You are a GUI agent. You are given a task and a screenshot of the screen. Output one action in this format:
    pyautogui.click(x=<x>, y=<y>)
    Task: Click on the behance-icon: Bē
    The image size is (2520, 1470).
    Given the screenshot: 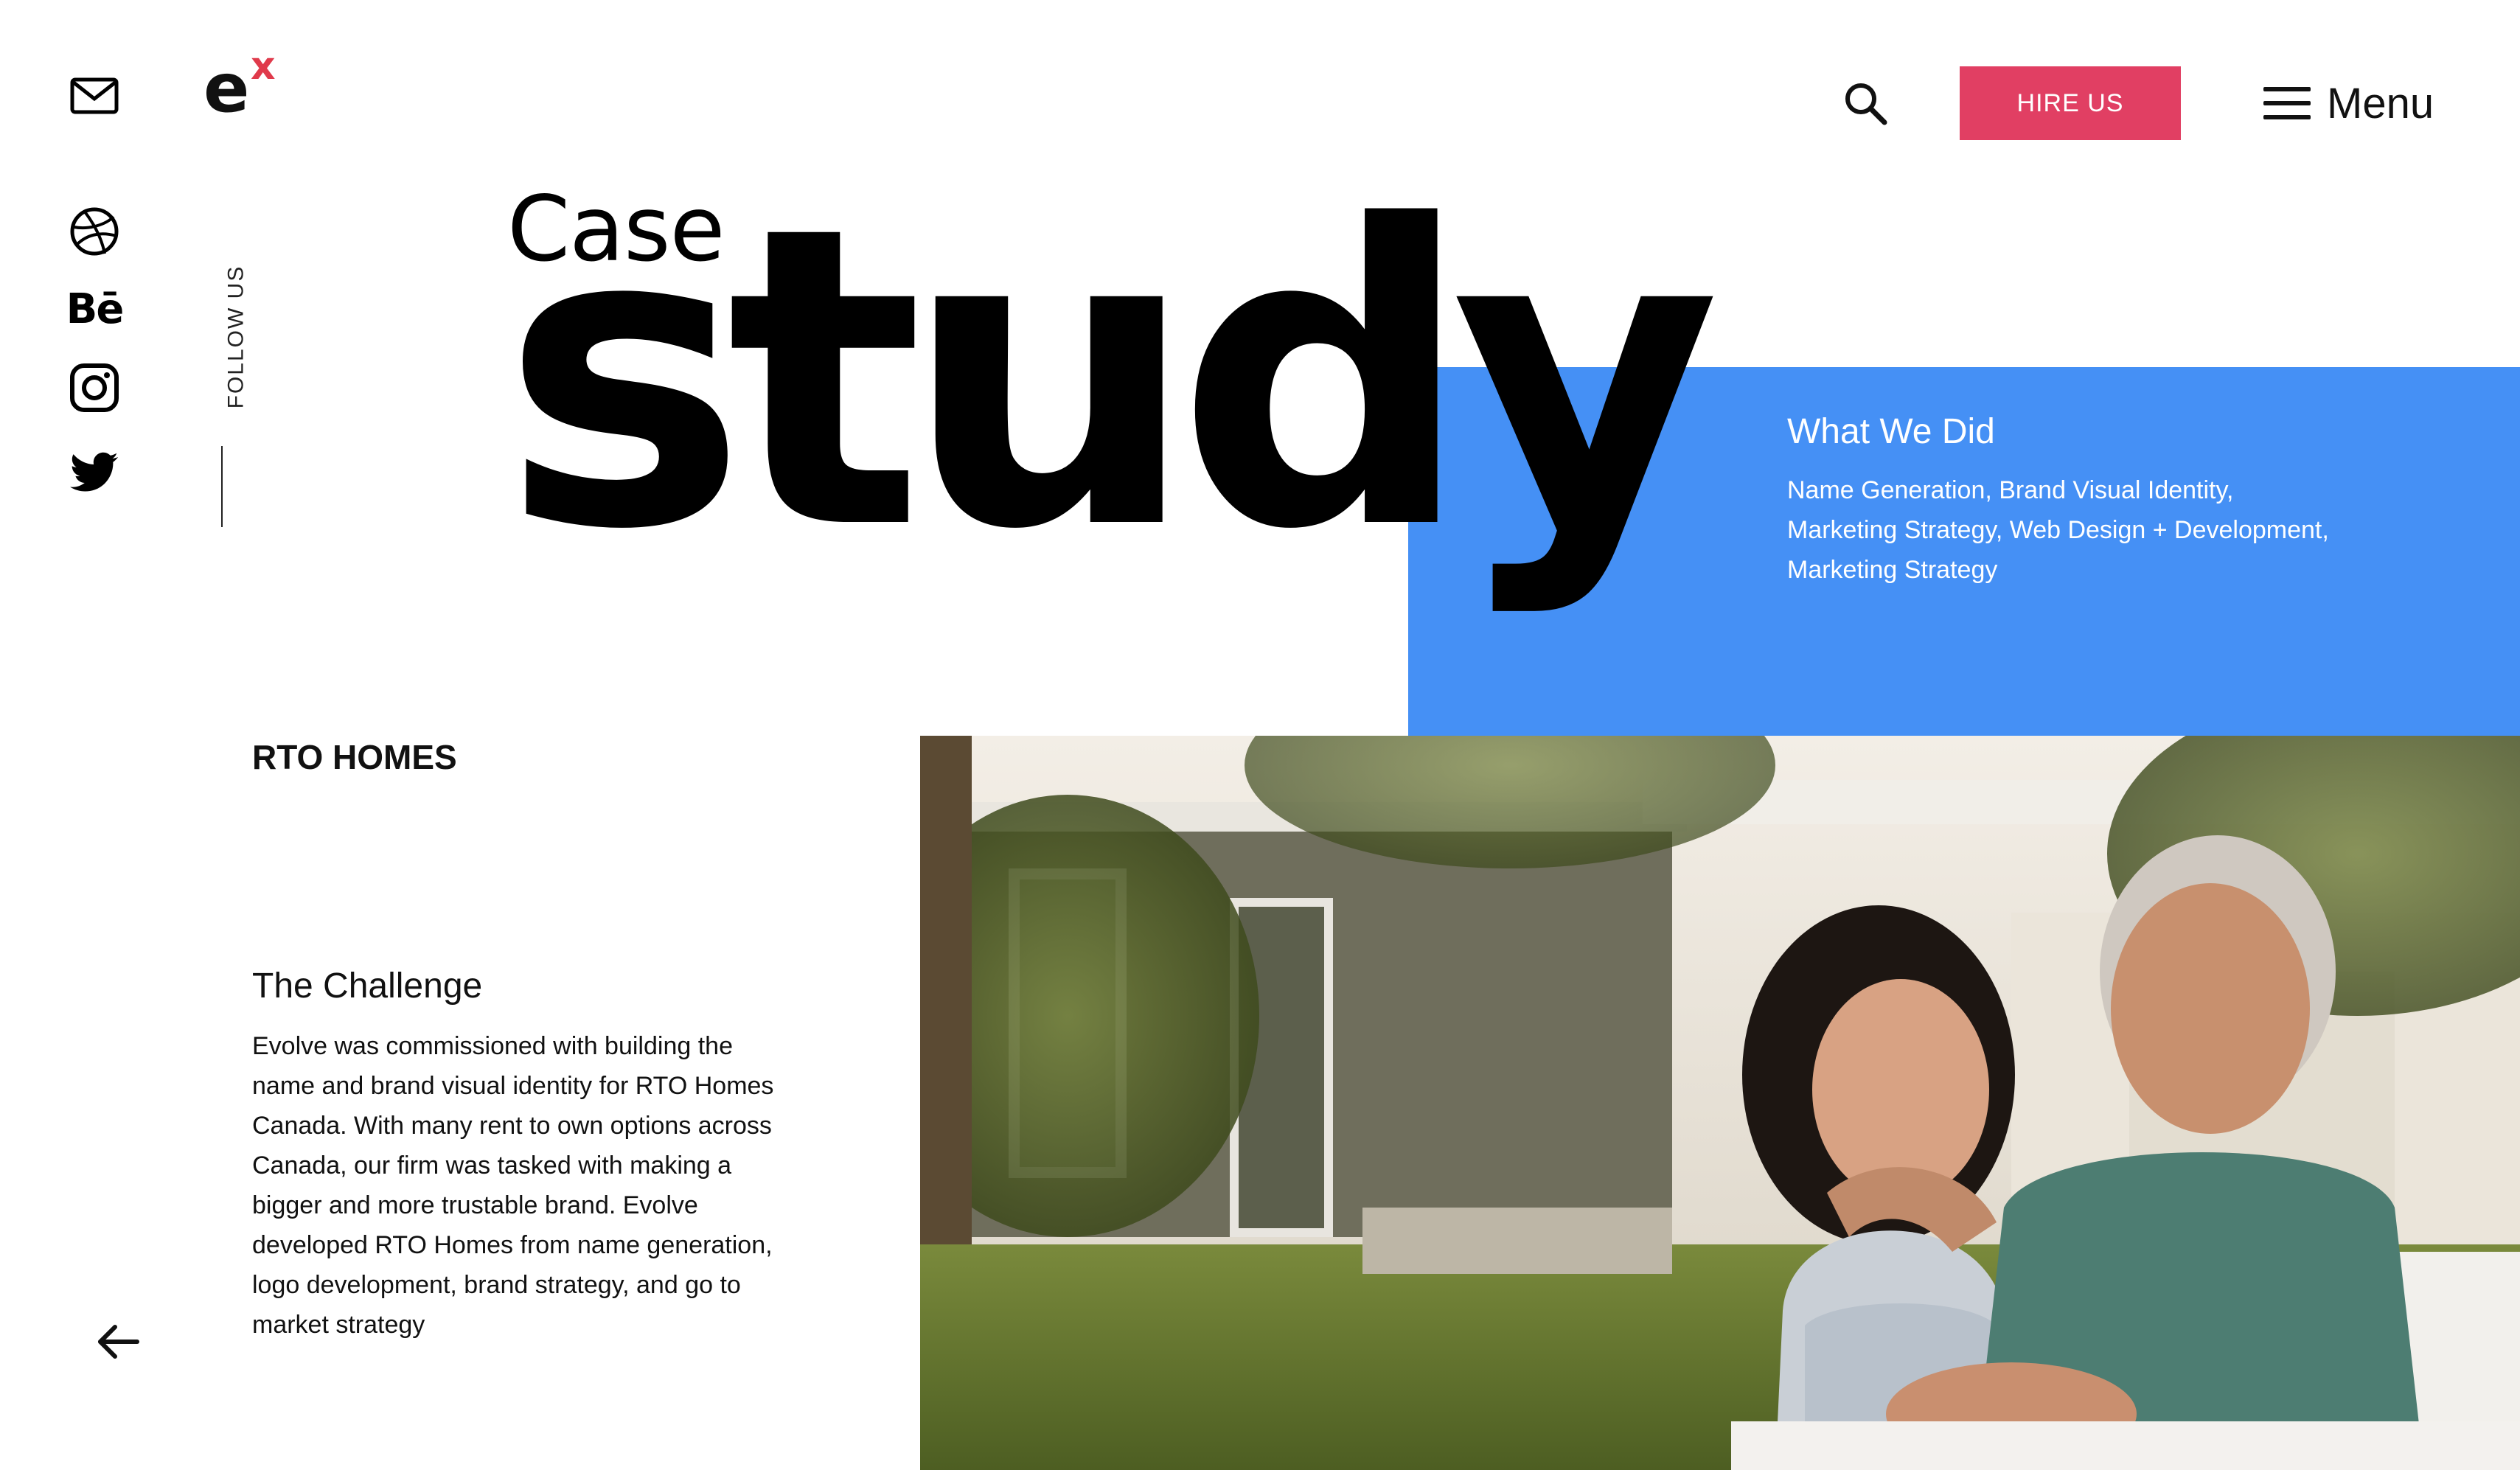 What is the action you would take?
    pyautogui.click(x=95, y=309)
    